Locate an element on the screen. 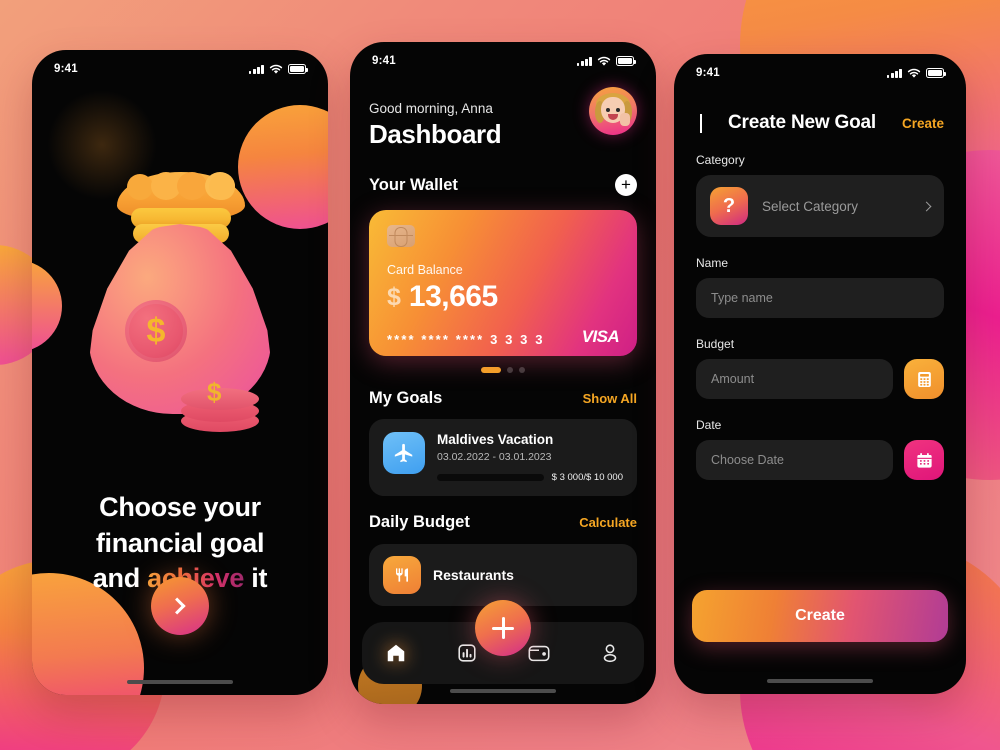 The height and width of the screenshot is (750, 1000). chevron-left-icon is located at coordinates (701, 123).